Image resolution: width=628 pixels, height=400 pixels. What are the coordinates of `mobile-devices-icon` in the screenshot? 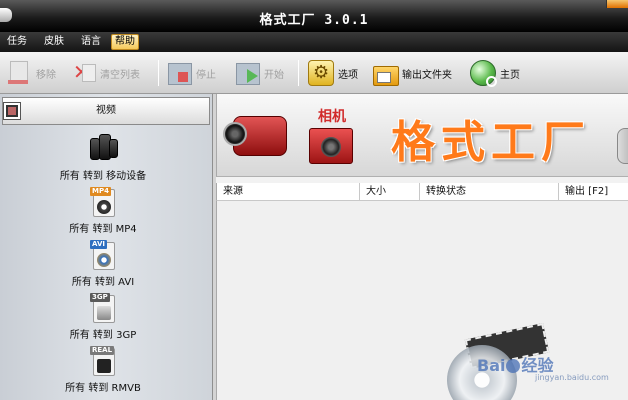 It's located at (103, 149).